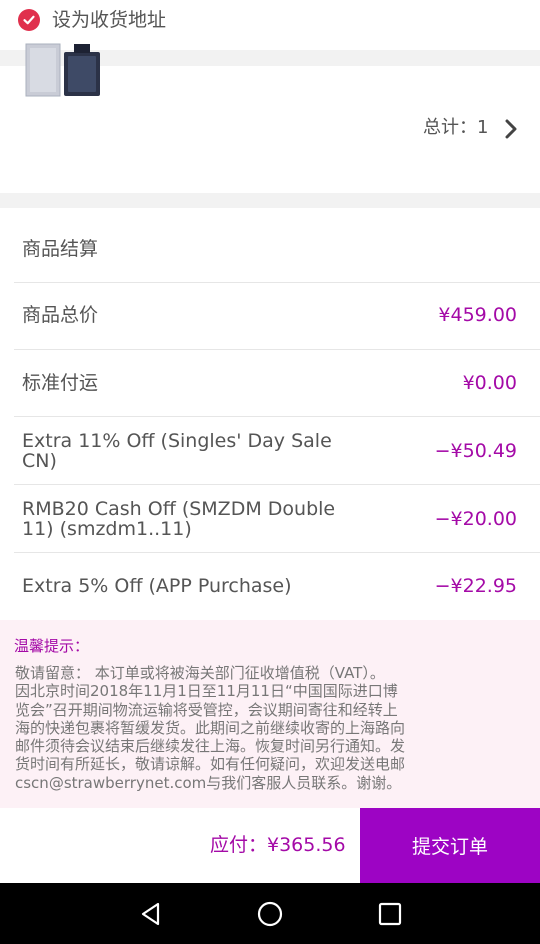 The width and height of the screenshot is (540, 944). I want to click on row-label: 商品总价, so click(60, 315).